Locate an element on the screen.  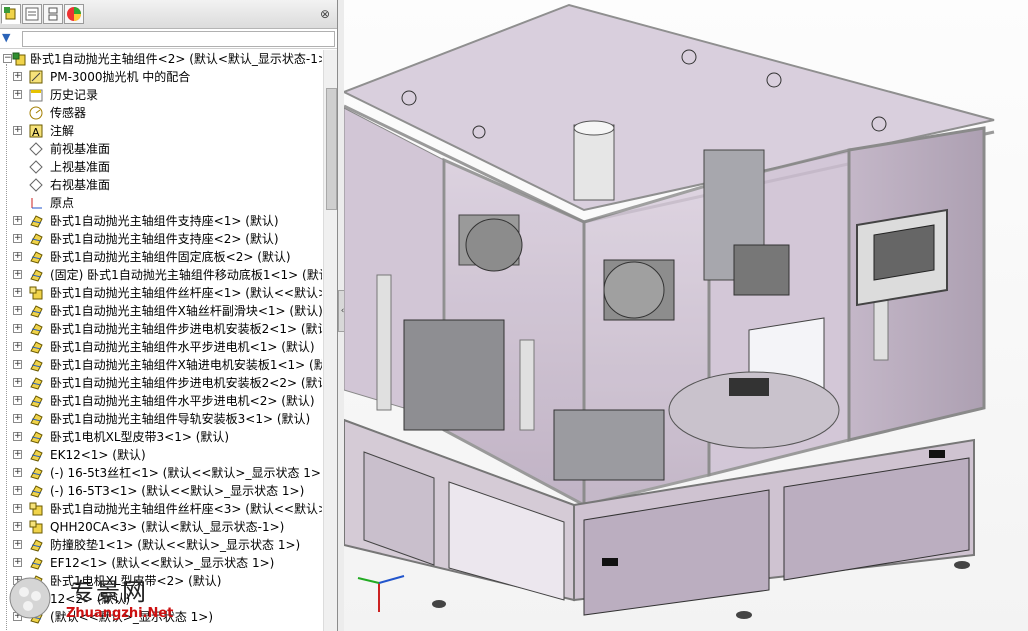
tree-item: 右视基准面 is located at coordinates (161, 185).